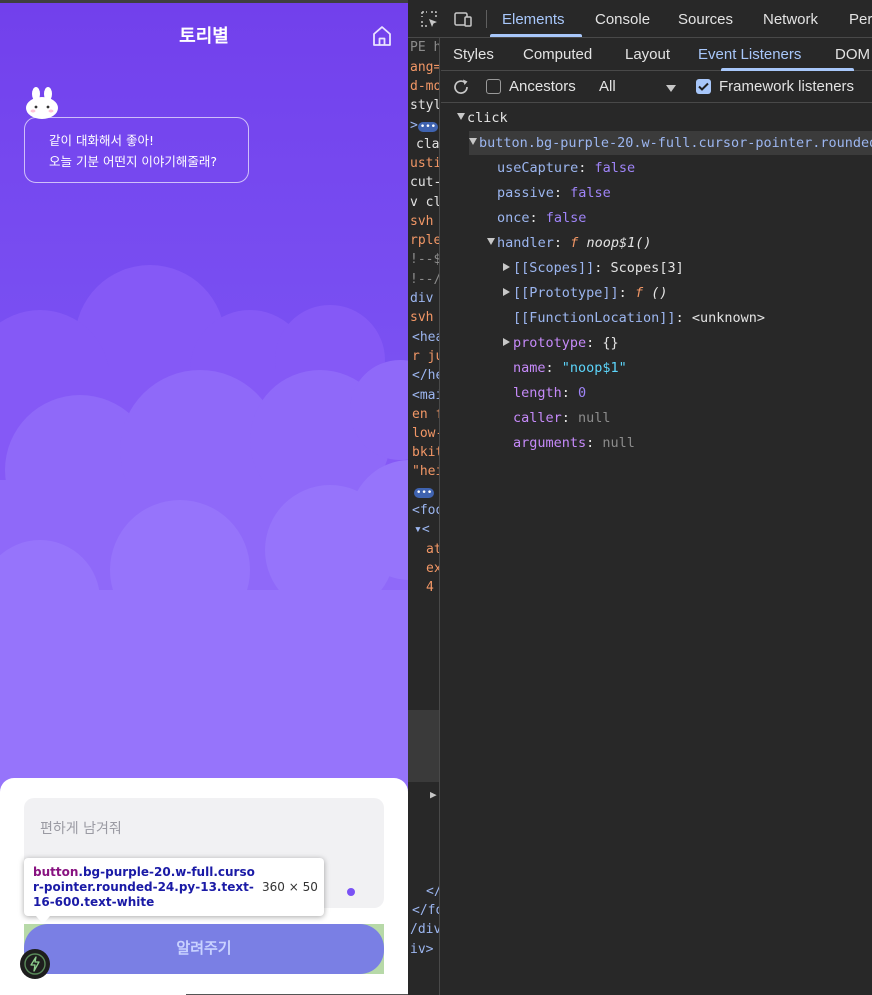 The height and width of the screenshot is (995, 872). I want to click on prop-key: length, so click(537, 393).